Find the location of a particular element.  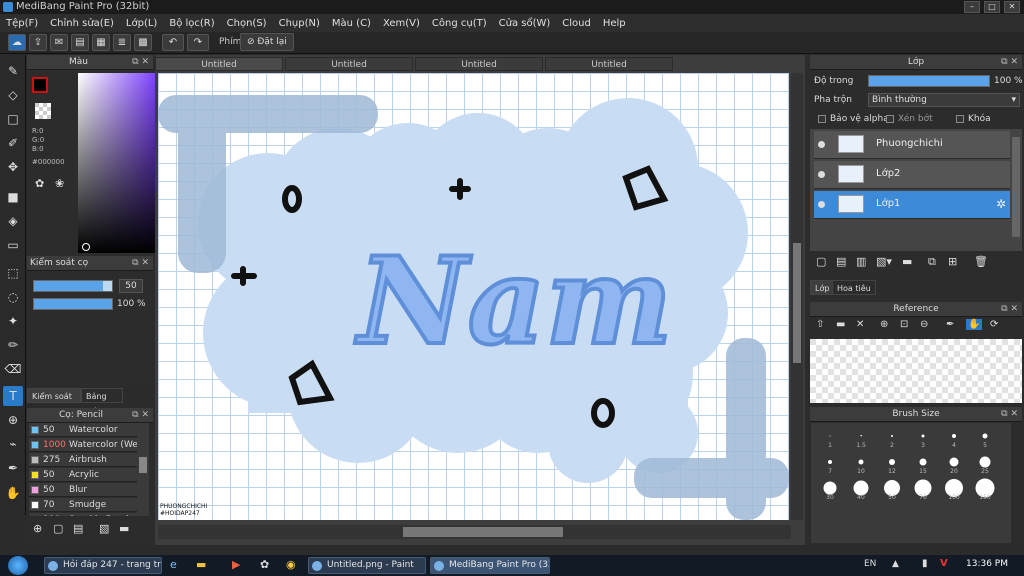

eraser-tool-icon: ◇ is located at coordinates (13, 95).